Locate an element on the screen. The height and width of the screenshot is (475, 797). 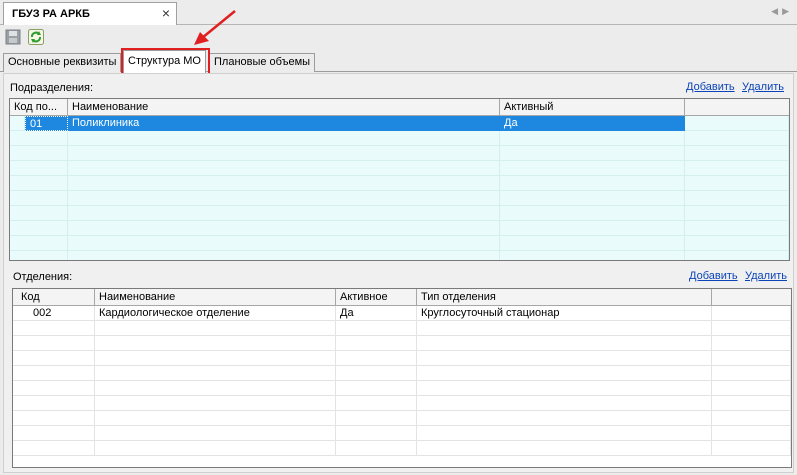
grid-header: Код Наименование Активное Тип отделения is located at coordinates (402, 297).